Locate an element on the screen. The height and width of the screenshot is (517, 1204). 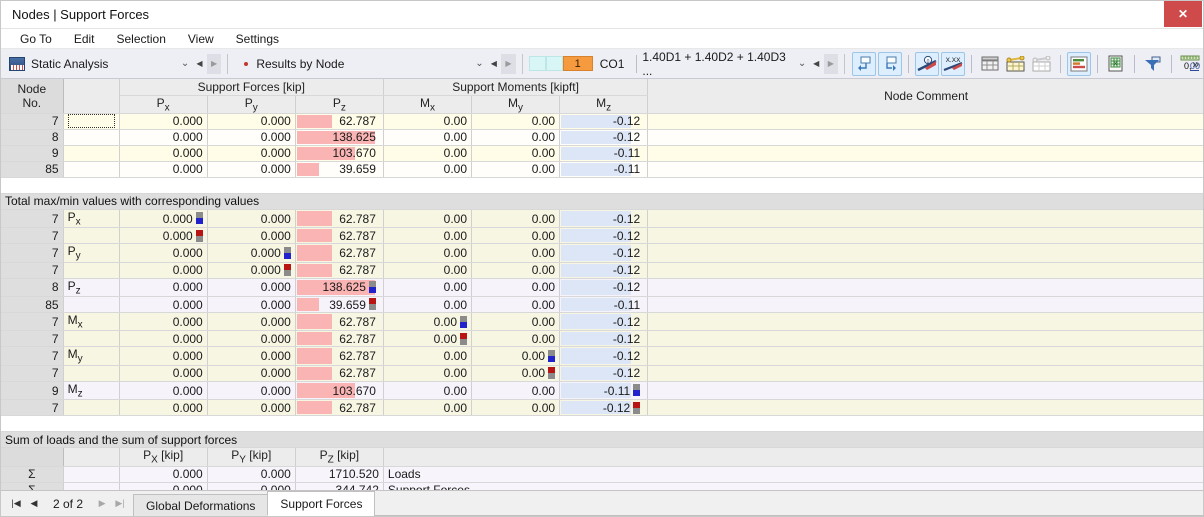
table-row: 85 0.000 0.000 39.659 0.00 0.00 -0.11 is located at coordinates (602, 169).